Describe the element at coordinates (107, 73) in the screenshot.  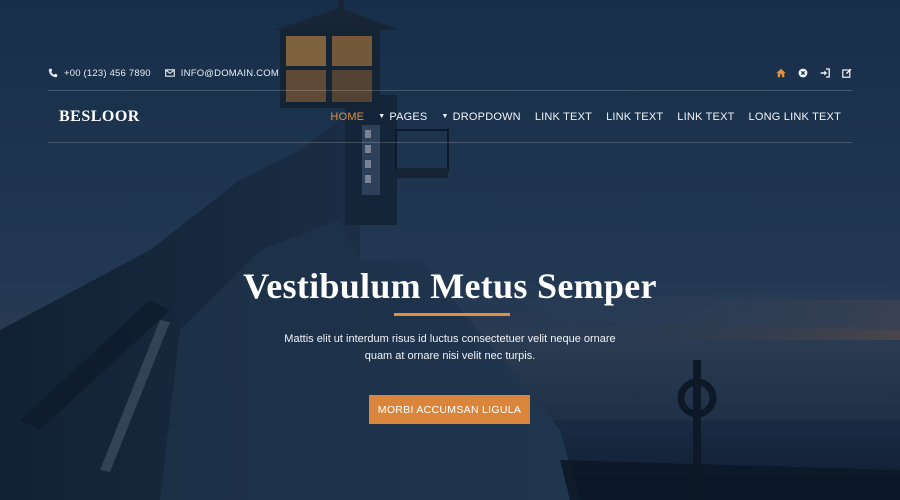
I see `phone-number: +00 (123) 456 7890` at that location.